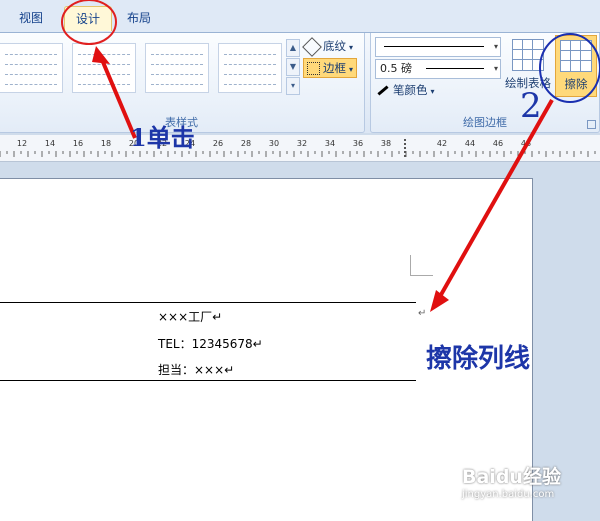  What do you see at coordinates (511, 477) in the screenshot?
I see `baidu-watermark: Baidu经验` at bounding box center [511, 477].